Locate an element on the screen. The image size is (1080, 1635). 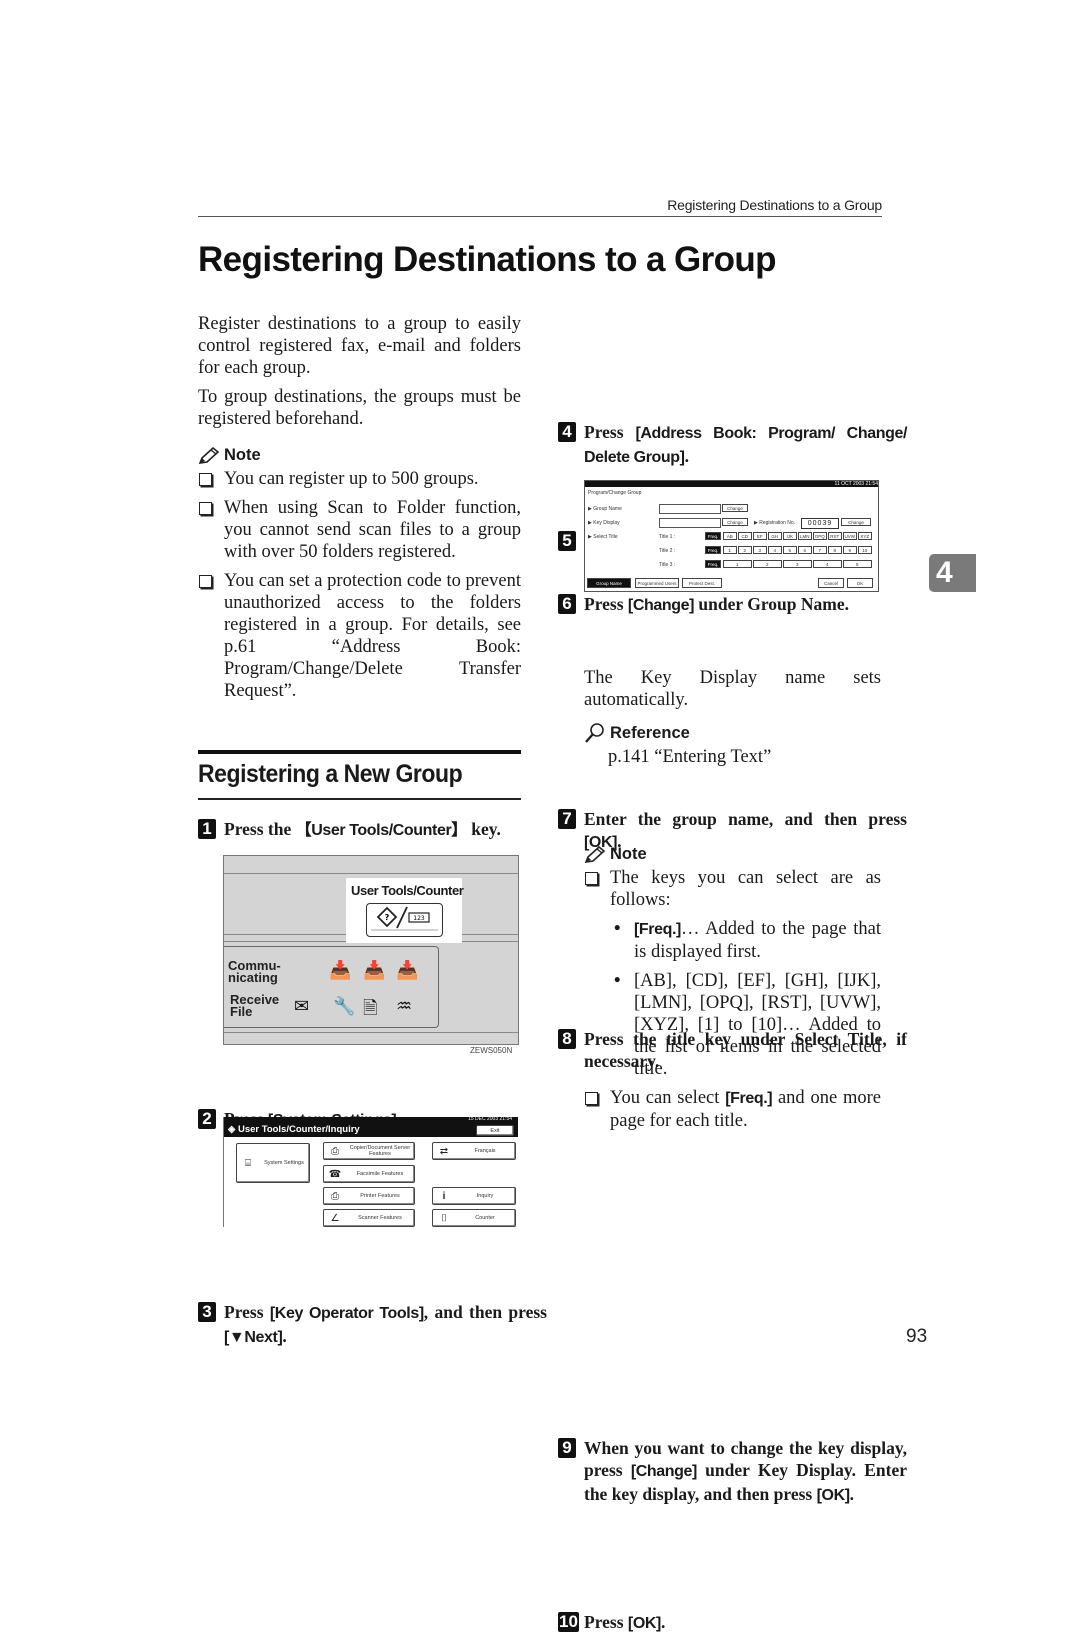
copier-features-button: ⎙ Copier/Document Server Features is located at coordinates (369, 1151).